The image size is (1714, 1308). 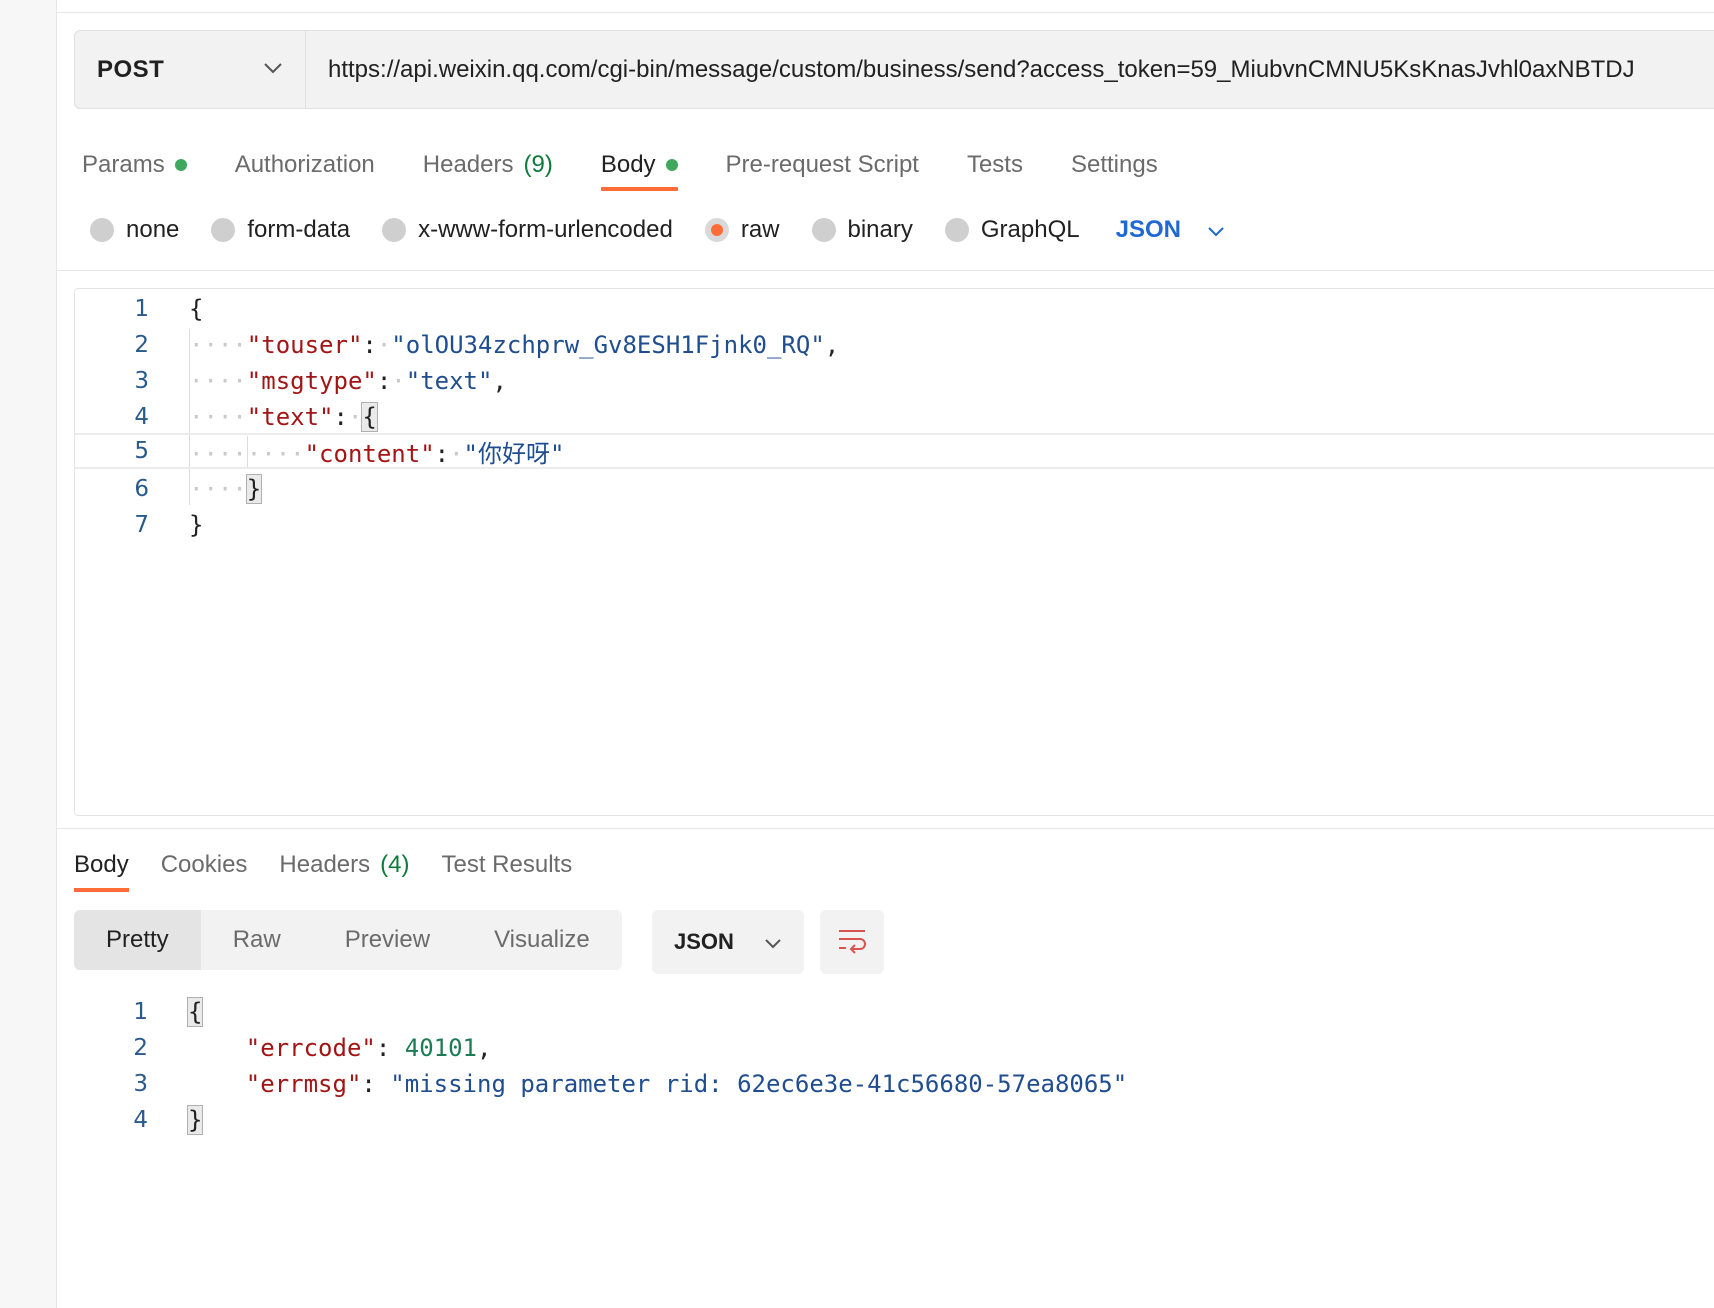 I want to click on tab-cookies: Cookies, so click(x=204, y=865).